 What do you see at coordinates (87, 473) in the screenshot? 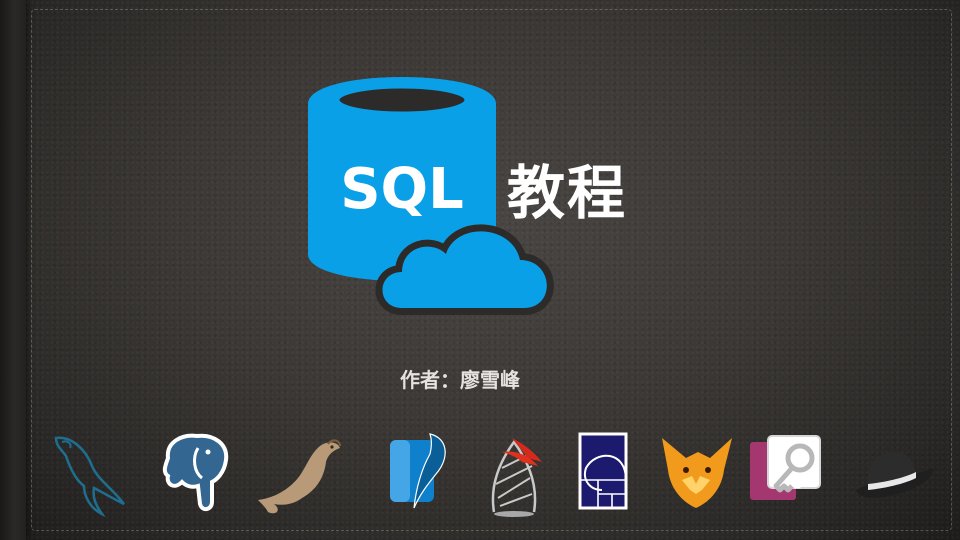
I see `mysql-dolphin-icon` at bounding box center [87, 473].